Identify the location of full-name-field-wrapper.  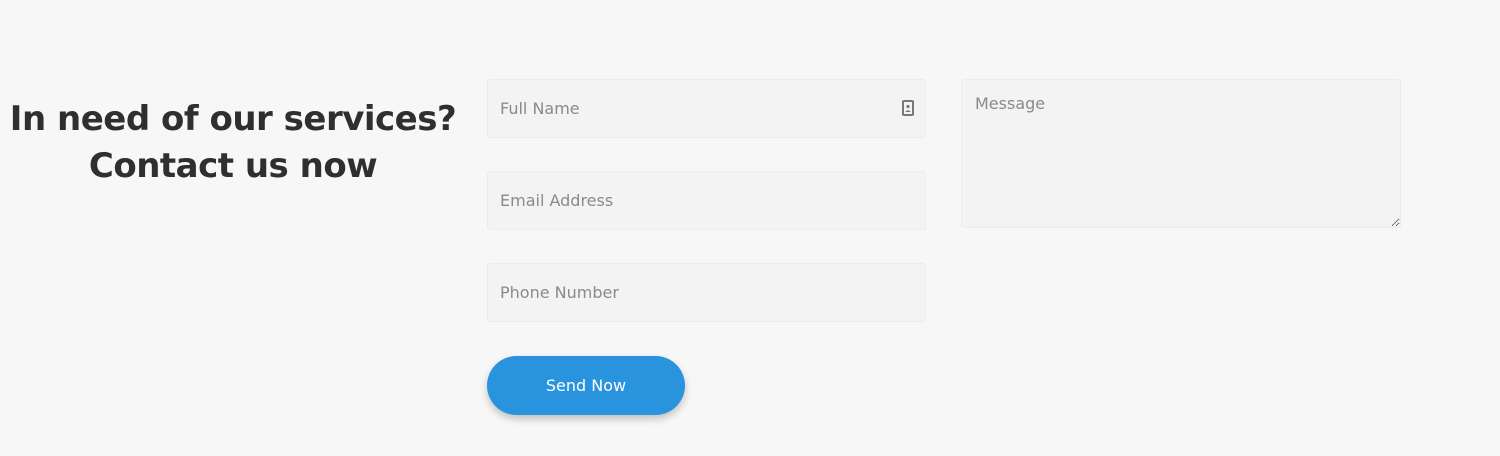
(706, 108).